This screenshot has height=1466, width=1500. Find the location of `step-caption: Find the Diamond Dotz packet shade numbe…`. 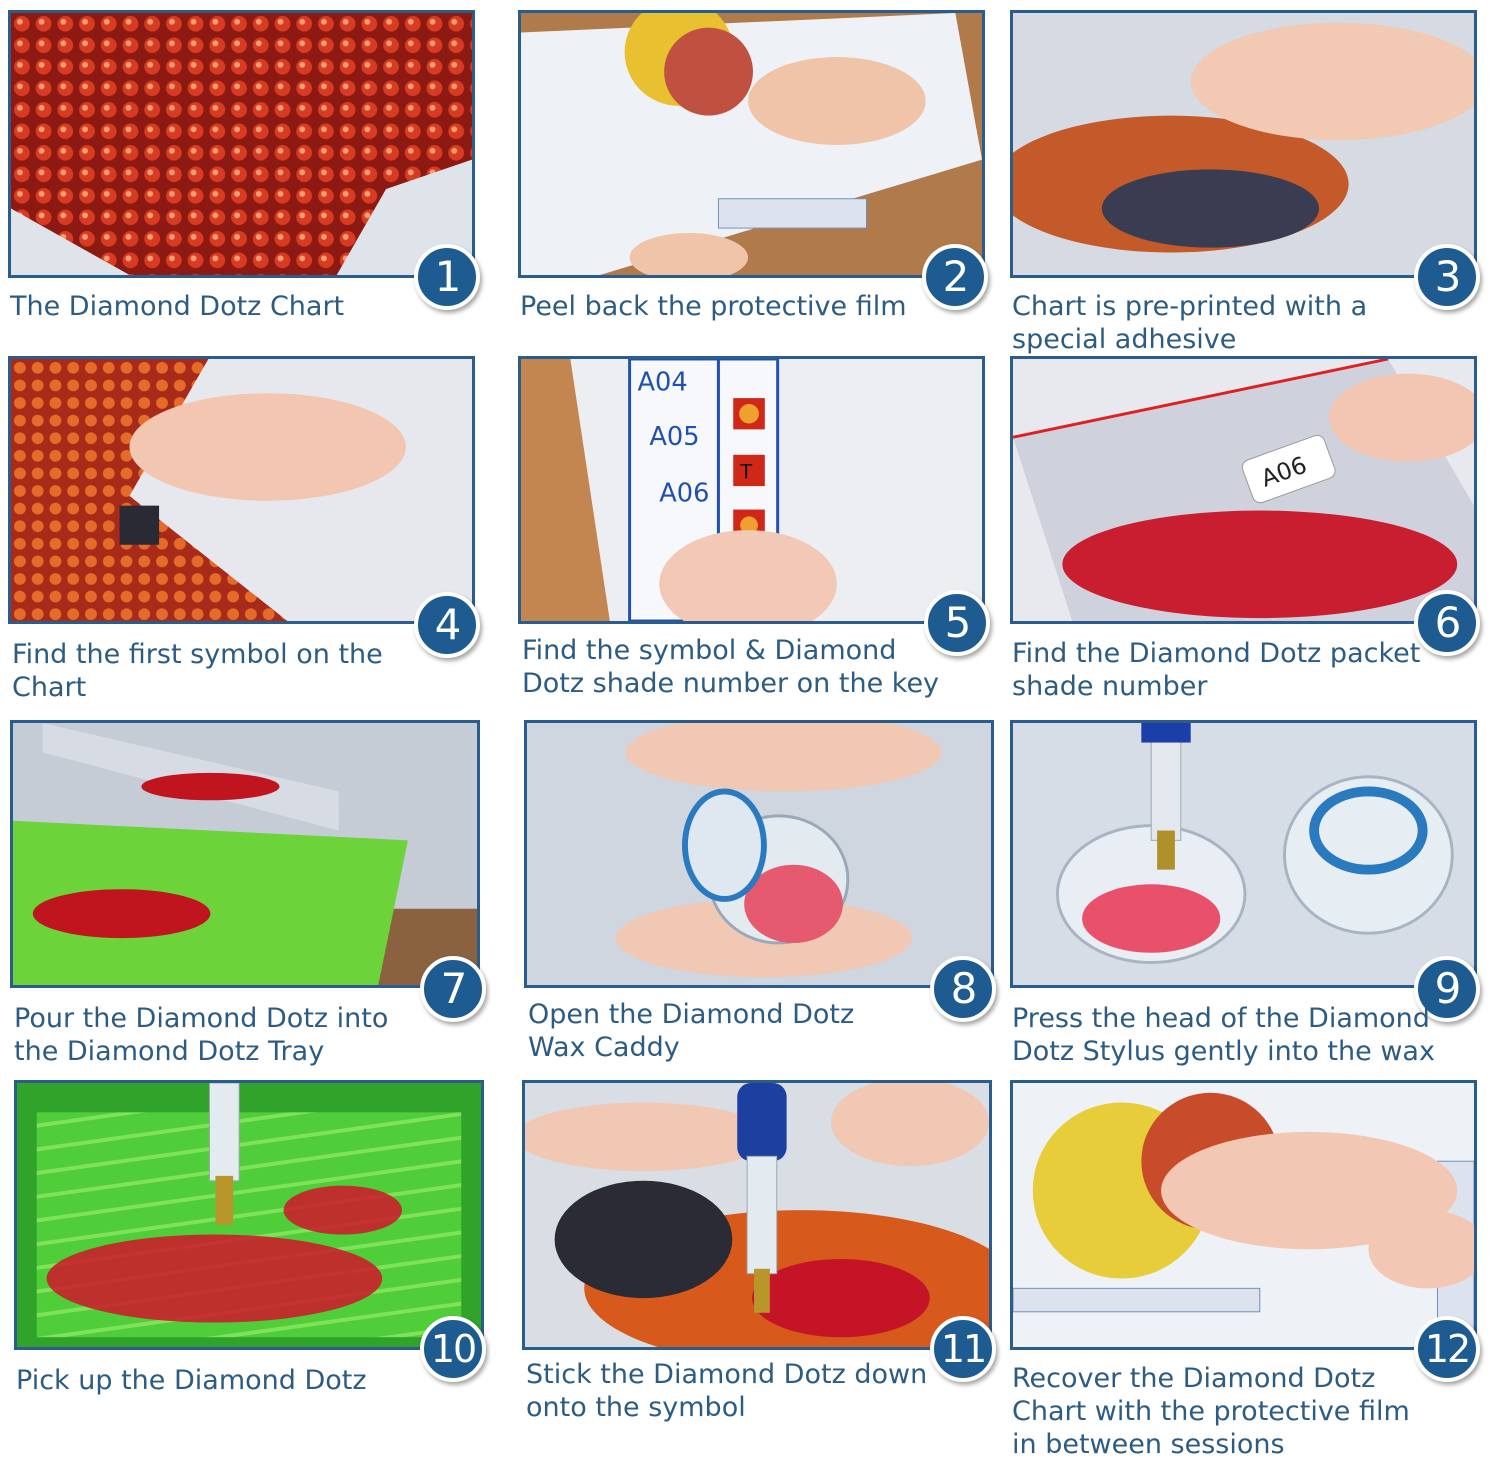

step-caption: Find the Diamond Dotz packet shade numbe… is located at coordinates (1216, 670).